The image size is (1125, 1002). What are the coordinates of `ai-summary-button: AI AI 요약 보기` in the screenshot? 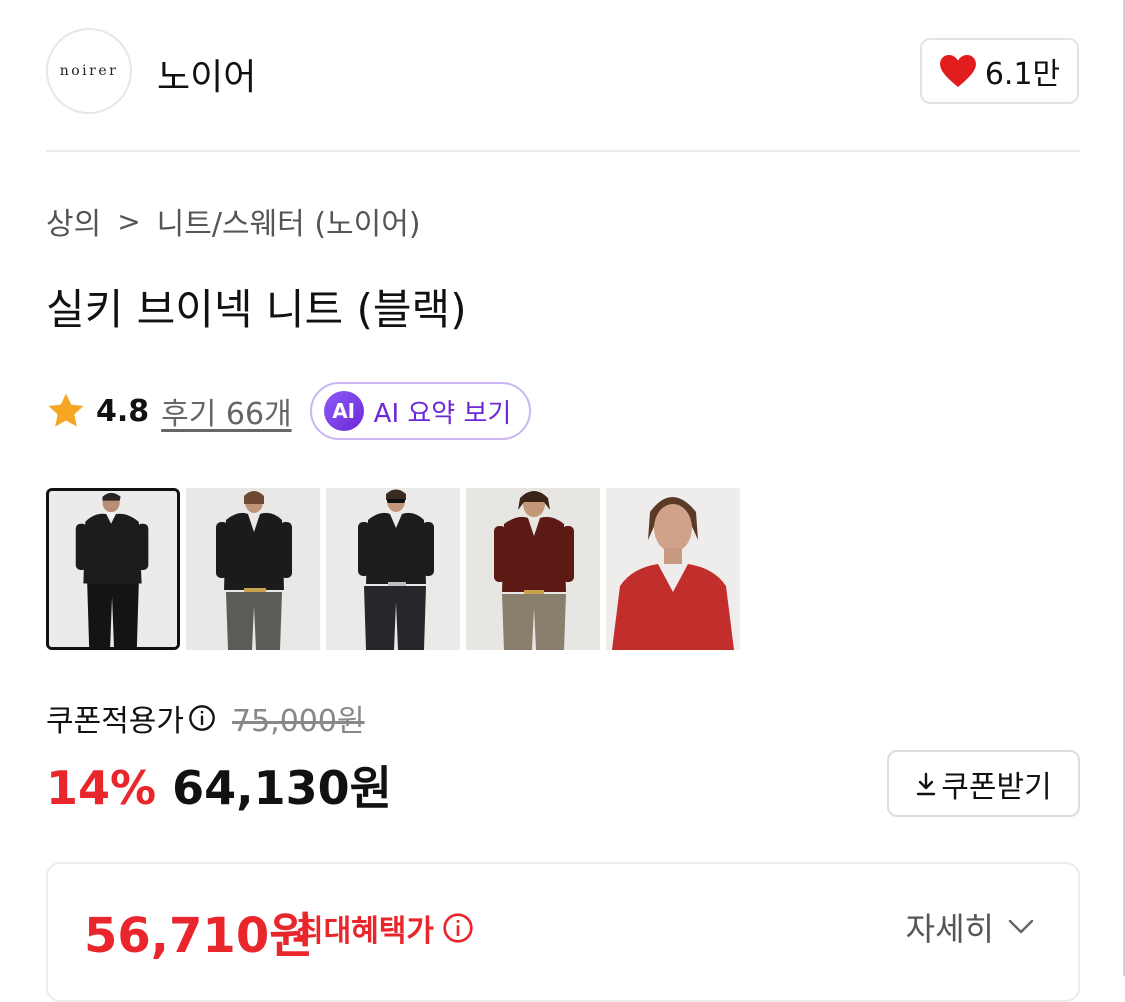 It's located at (420, 411).